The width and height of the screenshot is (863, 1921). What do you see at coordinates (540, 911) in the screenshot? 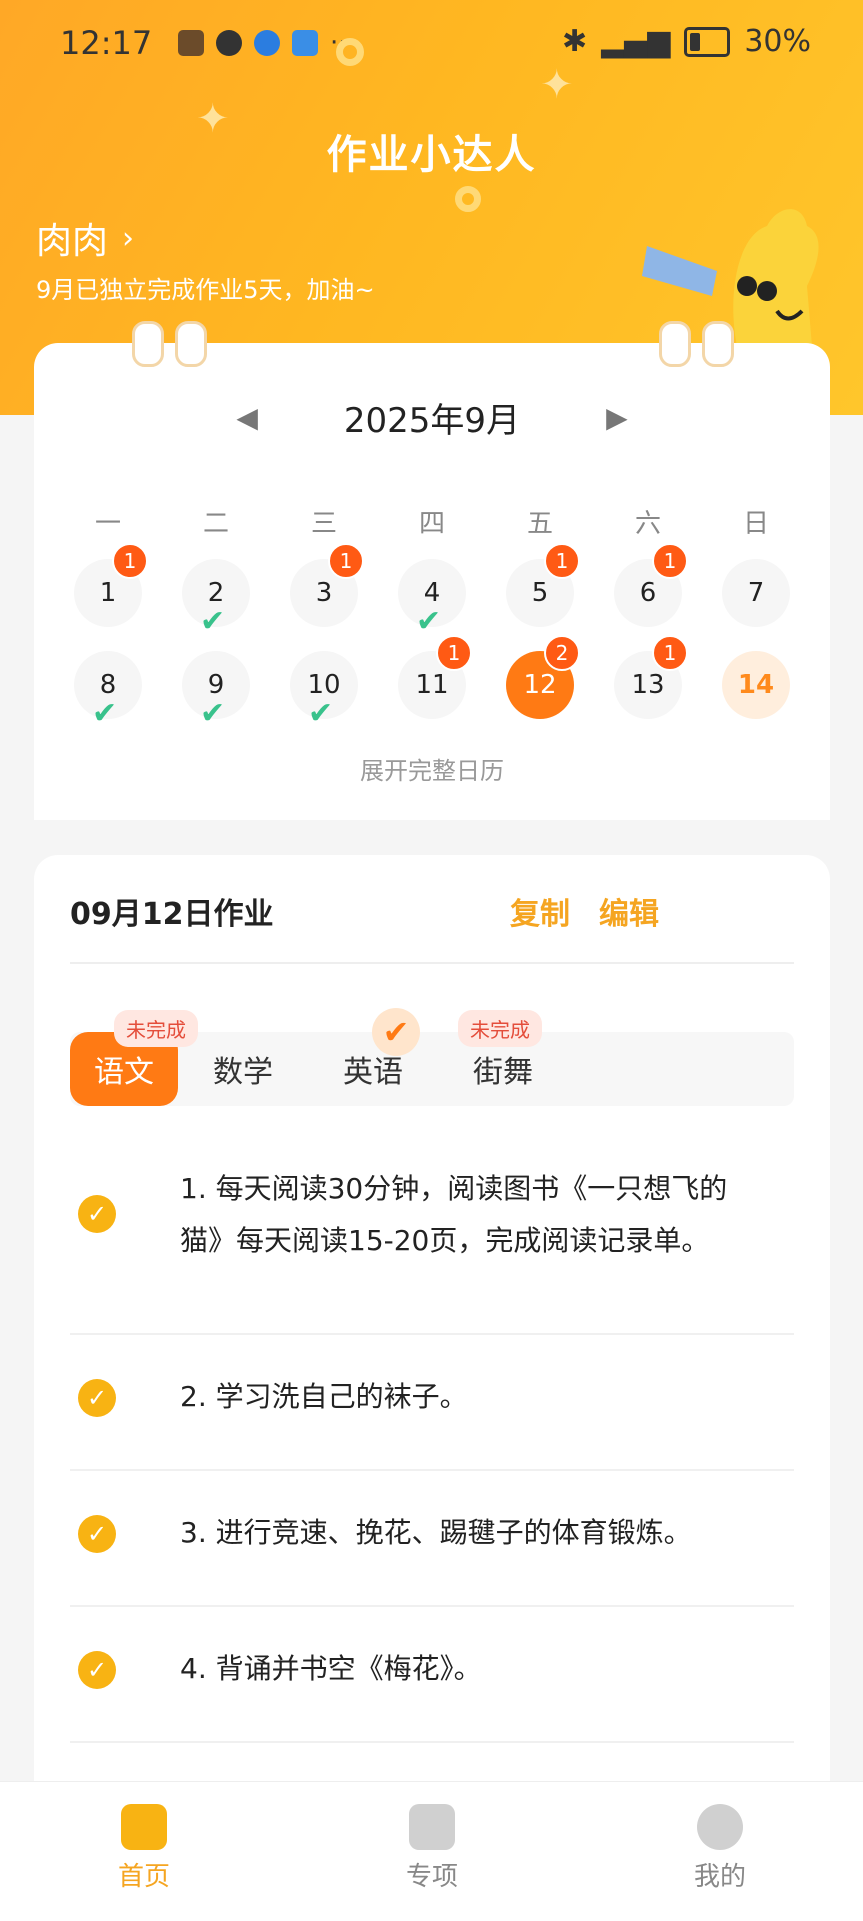
I see `copy-button: 复制` at bounding box center [540, 911].